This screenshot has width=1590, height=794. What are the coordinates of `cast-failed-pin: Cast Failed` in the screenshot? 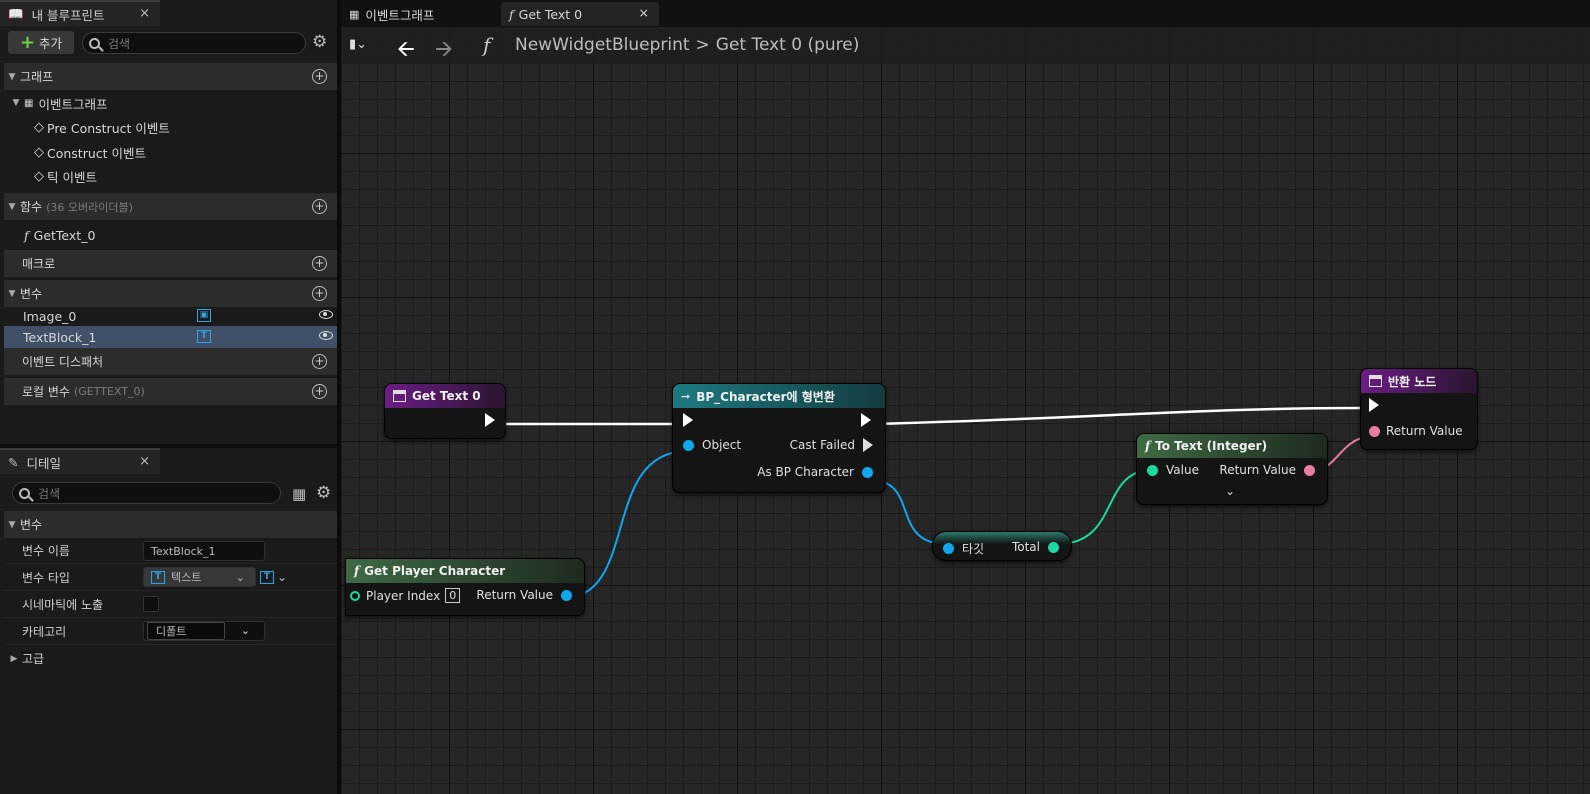 It's located at (831, 445).